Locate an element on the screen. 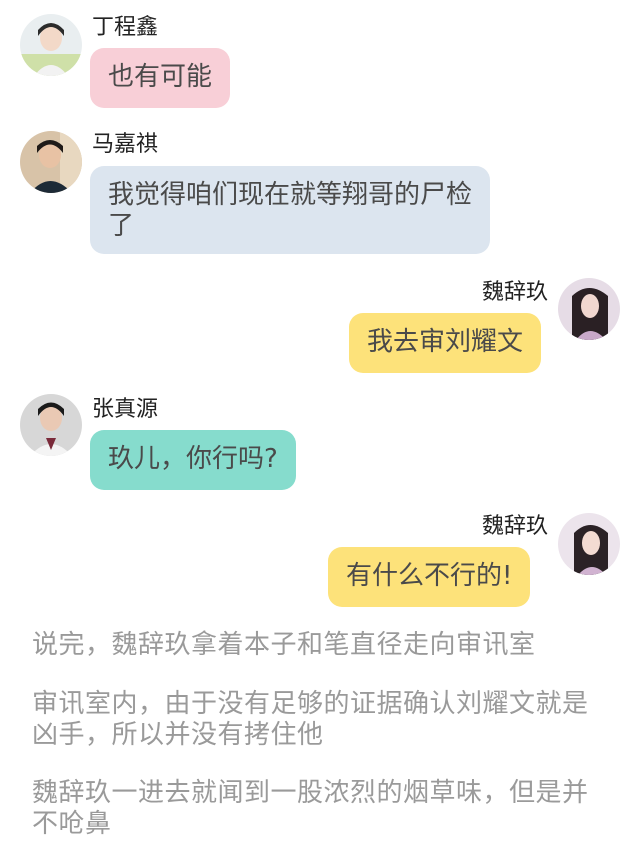 The width and height of the screenshot is (640, 846). narration-paragraph: 说完，魏辞玖拿着本子和笔直径走向审讯室 is located at coordinates (284, 645).